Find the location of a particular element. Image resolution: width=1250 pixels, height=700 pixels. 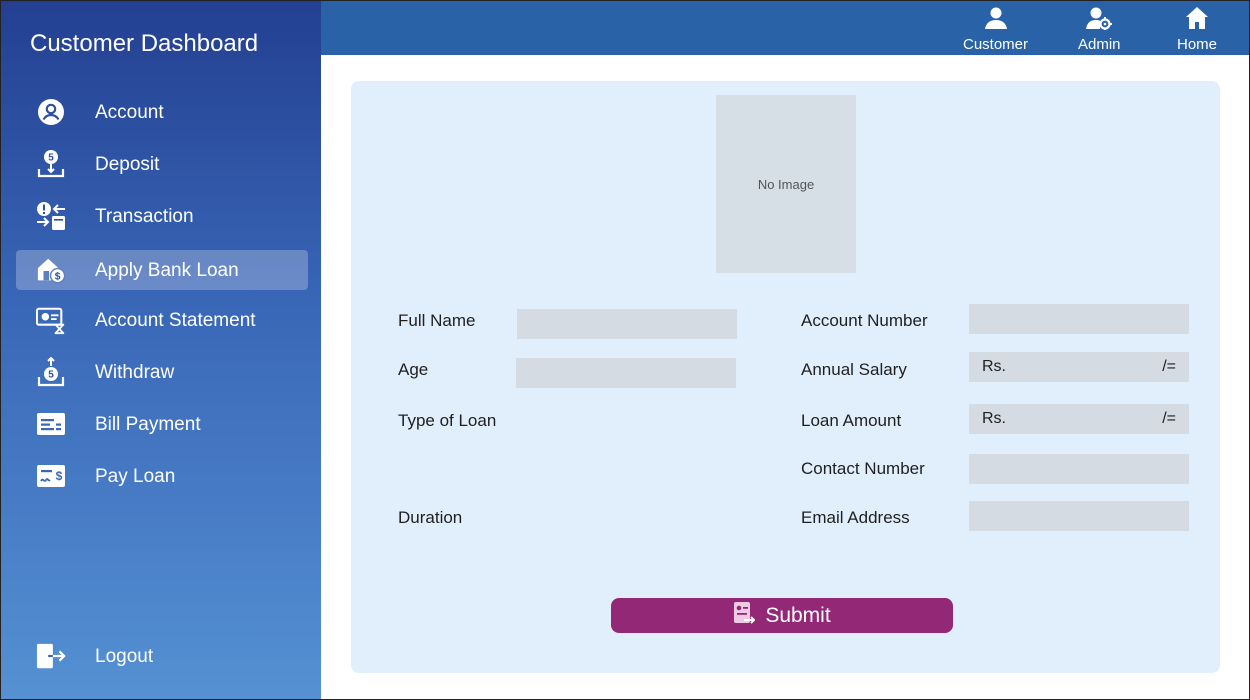

logout-icon is located at coordinates (51, 656).